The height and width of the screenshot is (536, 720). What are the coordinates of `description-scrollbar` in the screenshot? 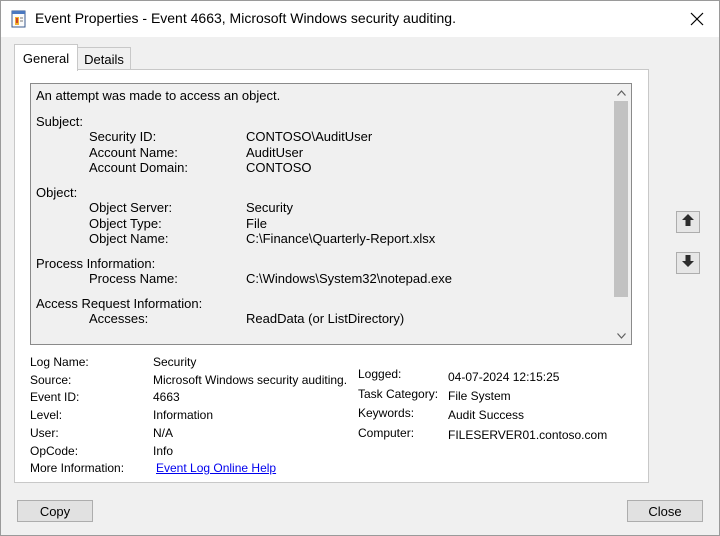 It's located at (621, 214).